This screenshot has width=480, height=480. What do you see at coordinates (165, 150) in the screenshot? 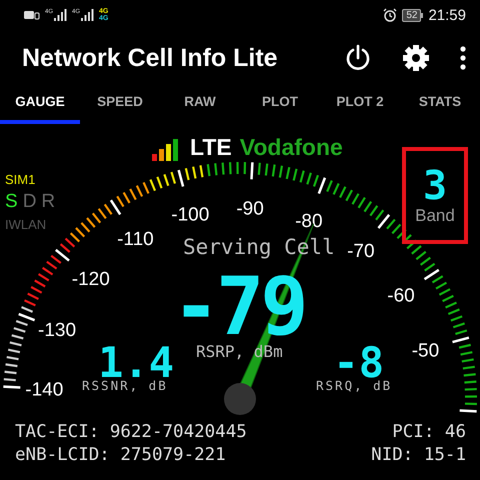
I see `signal-strength-icon` at bounding box center [165, 150].